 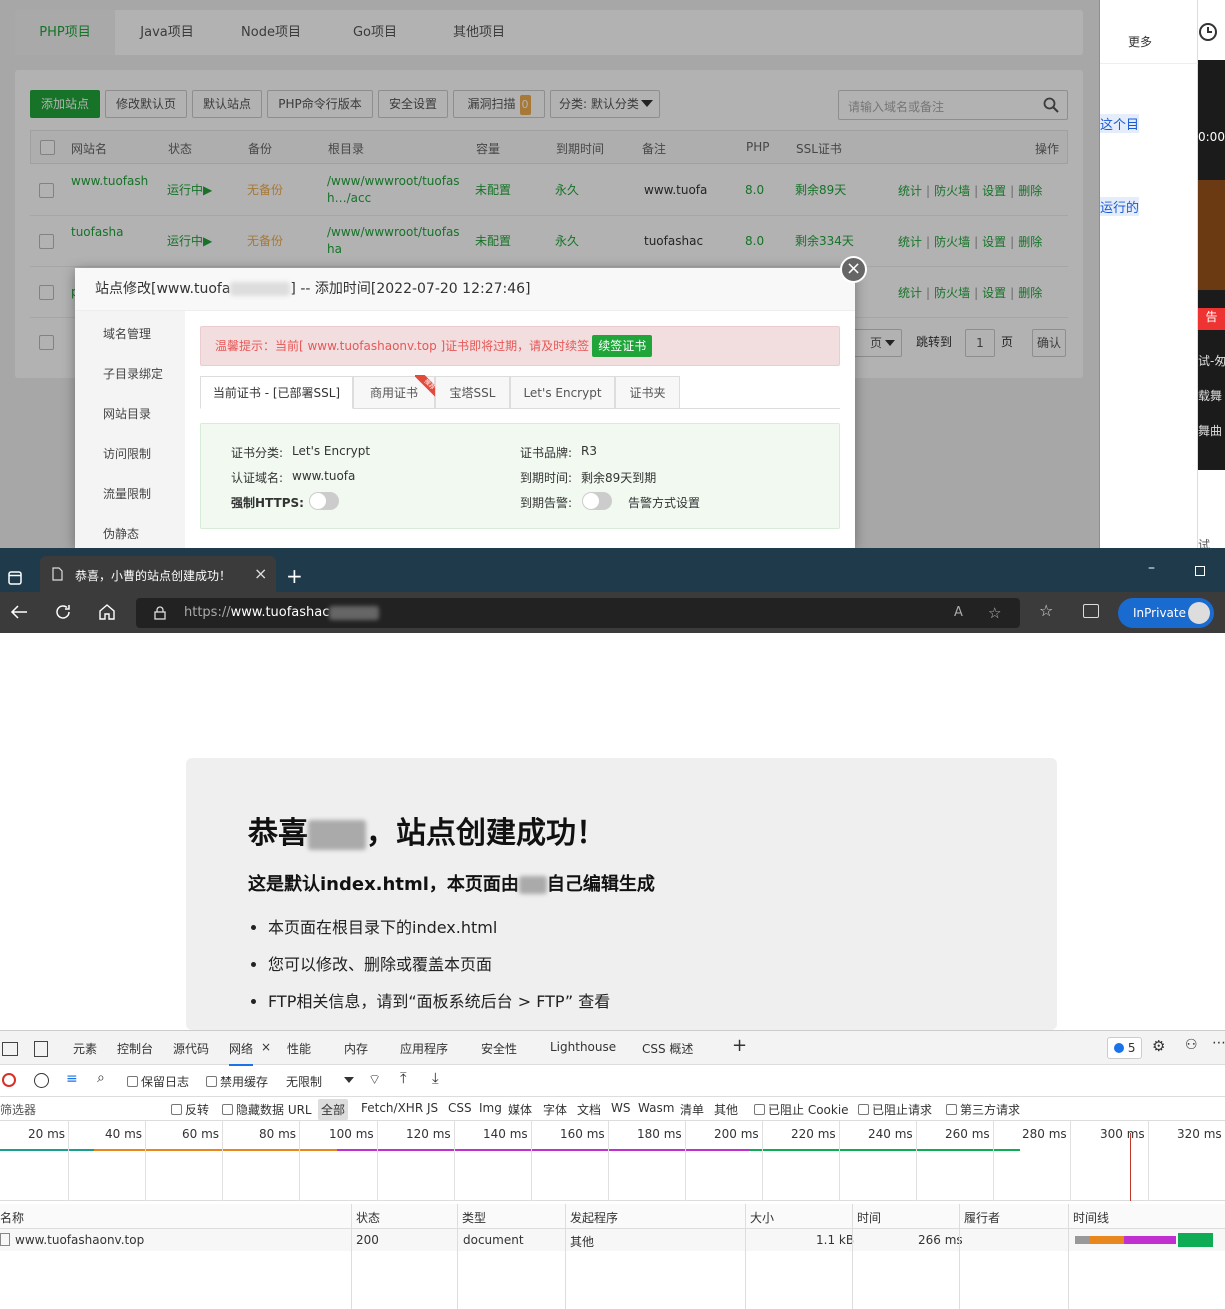 What do you see at coordinates (1199, 613) in the screenshot?
I see `avatar` at bounding box center [1199, 613].